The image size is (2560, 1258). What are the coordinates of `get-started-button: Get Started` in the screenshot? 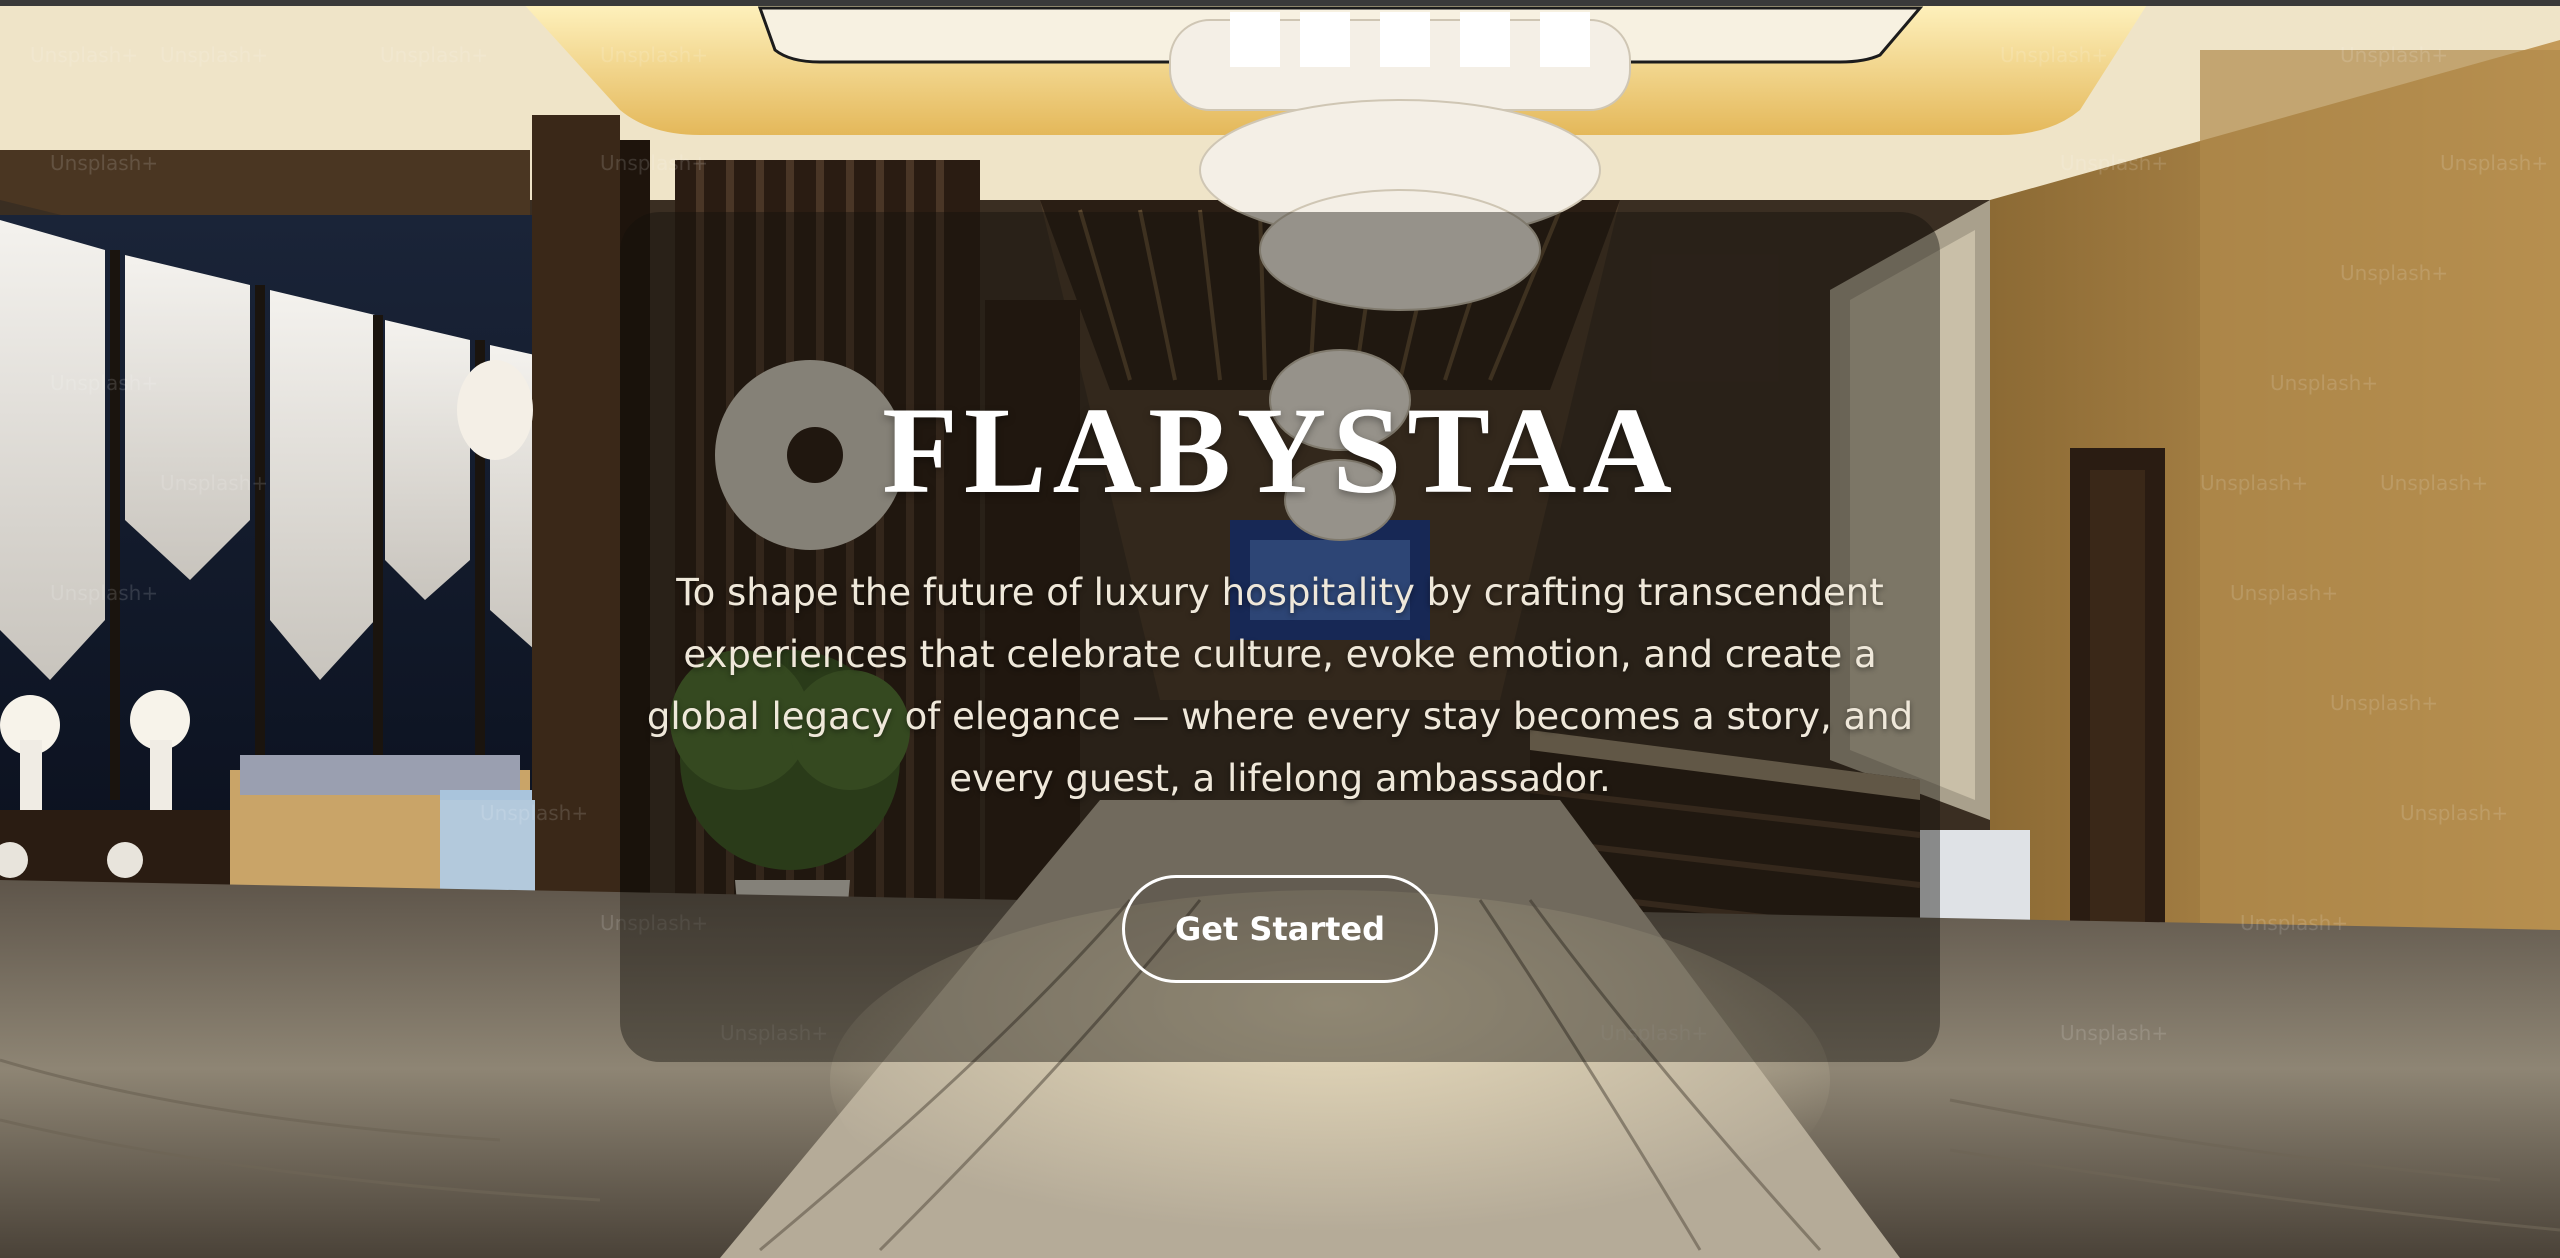 It's located at (1280, 929).